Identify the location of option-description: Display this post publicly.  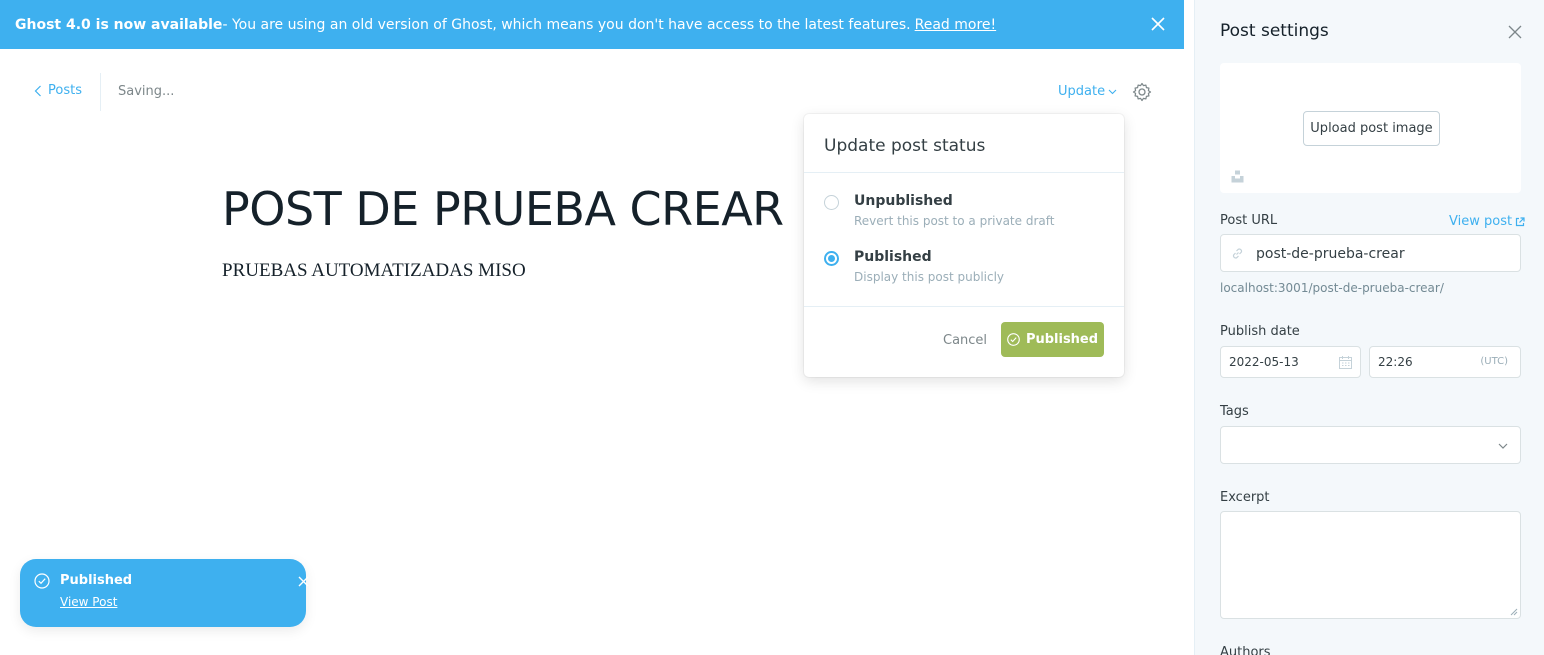
(929, 277).